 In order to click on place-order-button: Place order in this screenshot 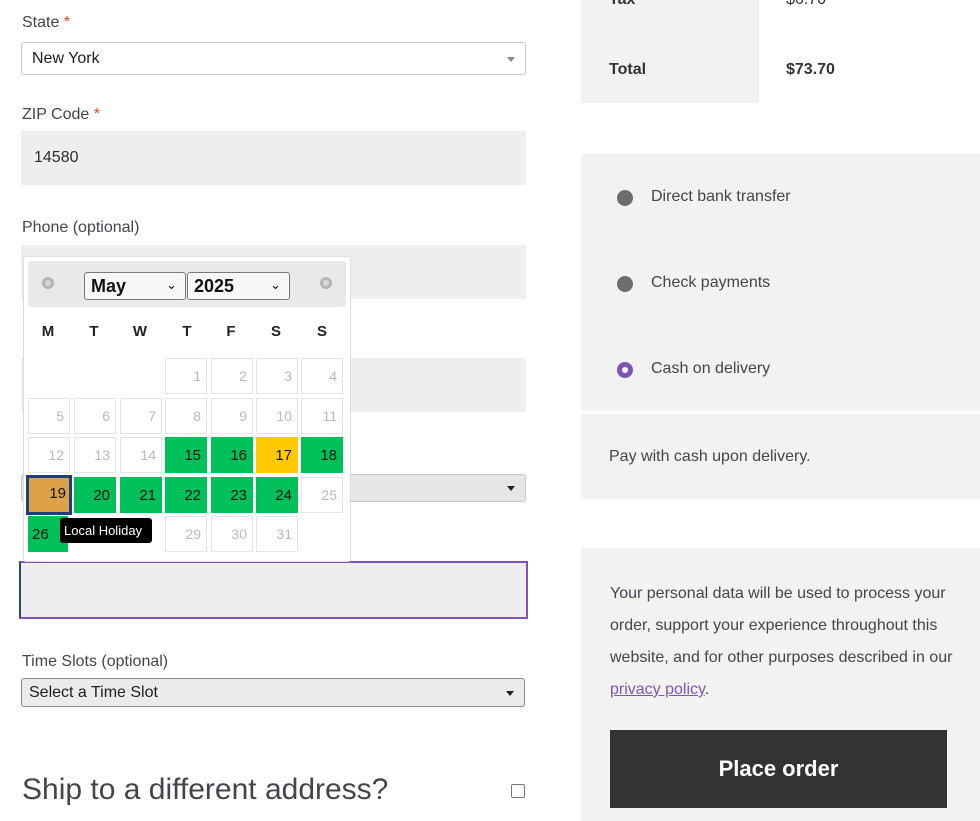, I will do `click(778, 769)`.